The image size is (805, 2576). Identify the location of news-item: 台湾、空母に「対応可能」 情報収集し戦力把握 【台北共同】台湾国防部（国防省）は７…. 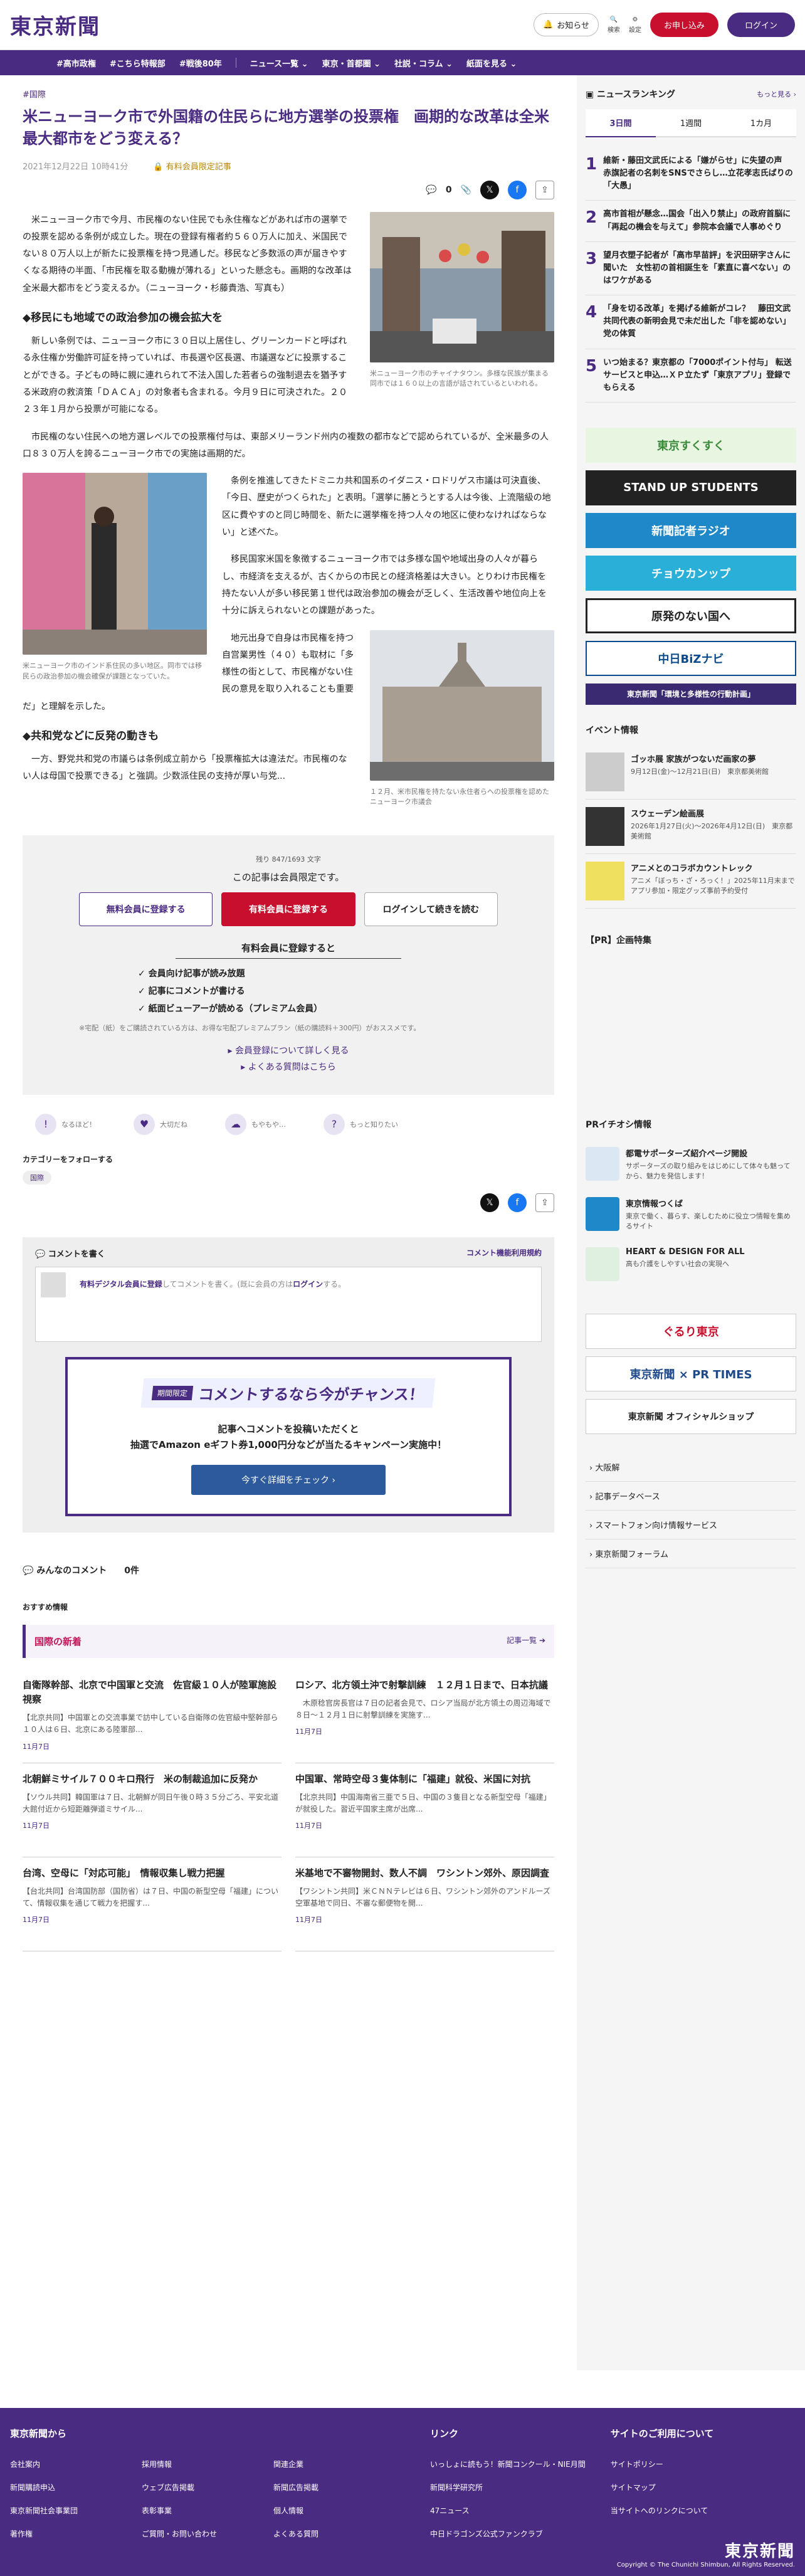
(152, 1904).